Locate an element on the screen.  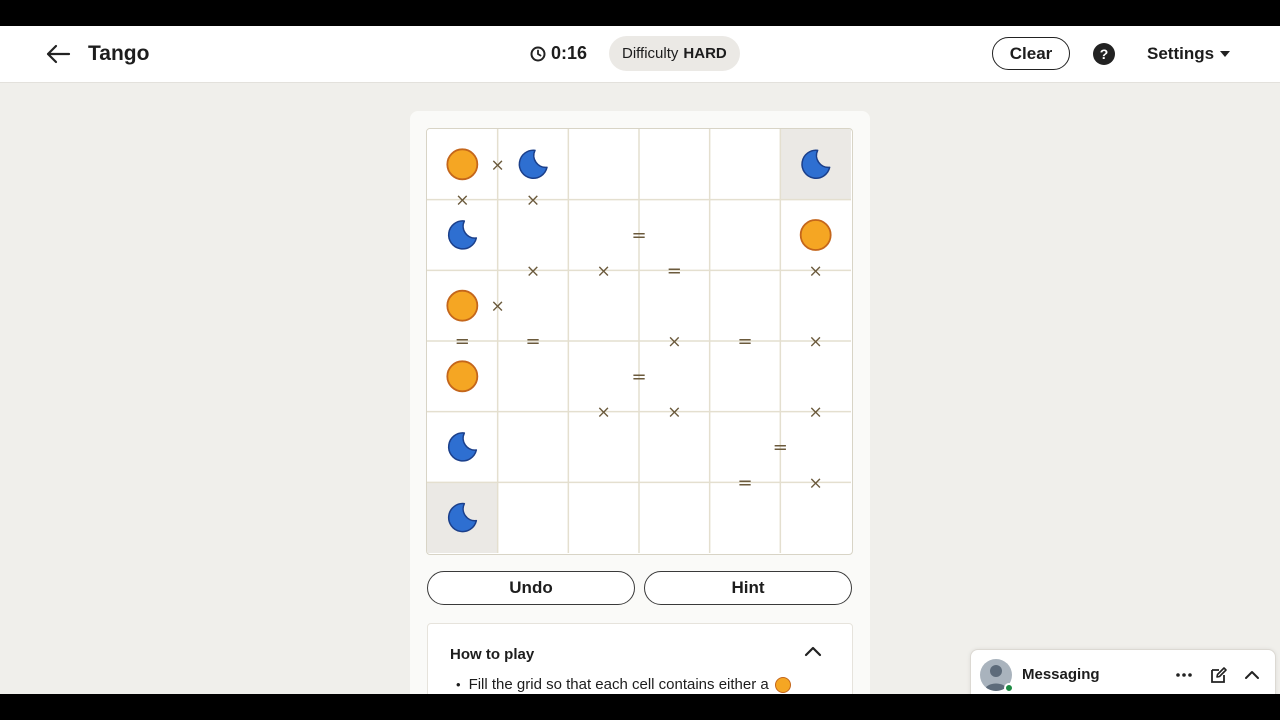
settings-dropdown: Settings is located at coordinates (1189, 54).